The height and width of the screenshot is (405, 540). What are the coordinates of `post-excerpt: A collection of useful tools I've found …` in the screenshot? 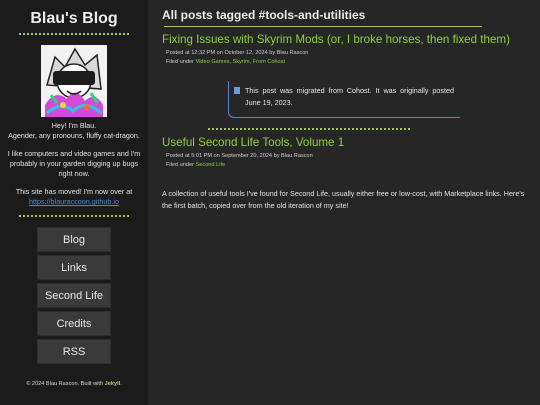 It's located at (343, 199).